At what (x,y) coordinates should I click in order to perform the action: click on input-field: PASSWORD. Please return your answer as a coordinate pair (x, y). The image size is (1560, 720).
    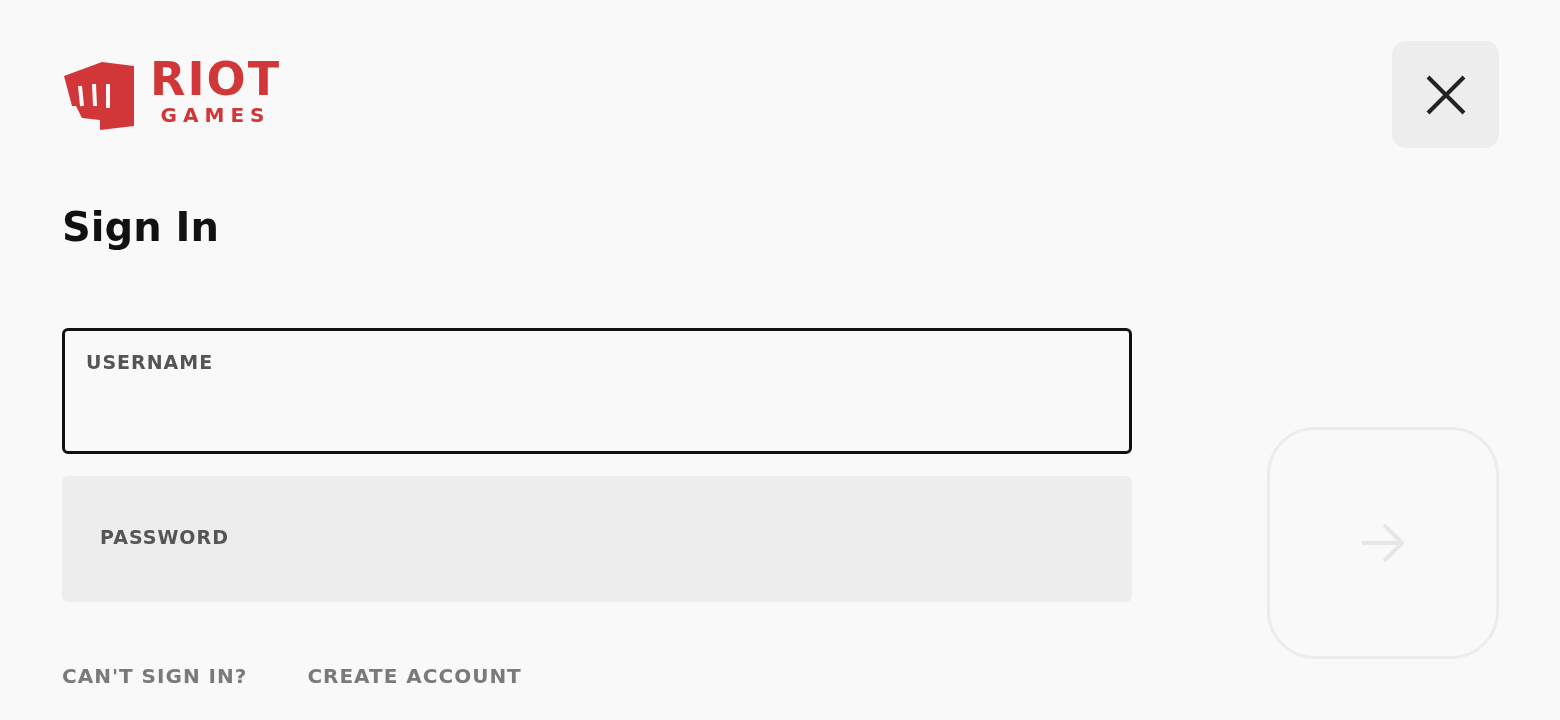
    Looking at the image, I should click on (597, 539).